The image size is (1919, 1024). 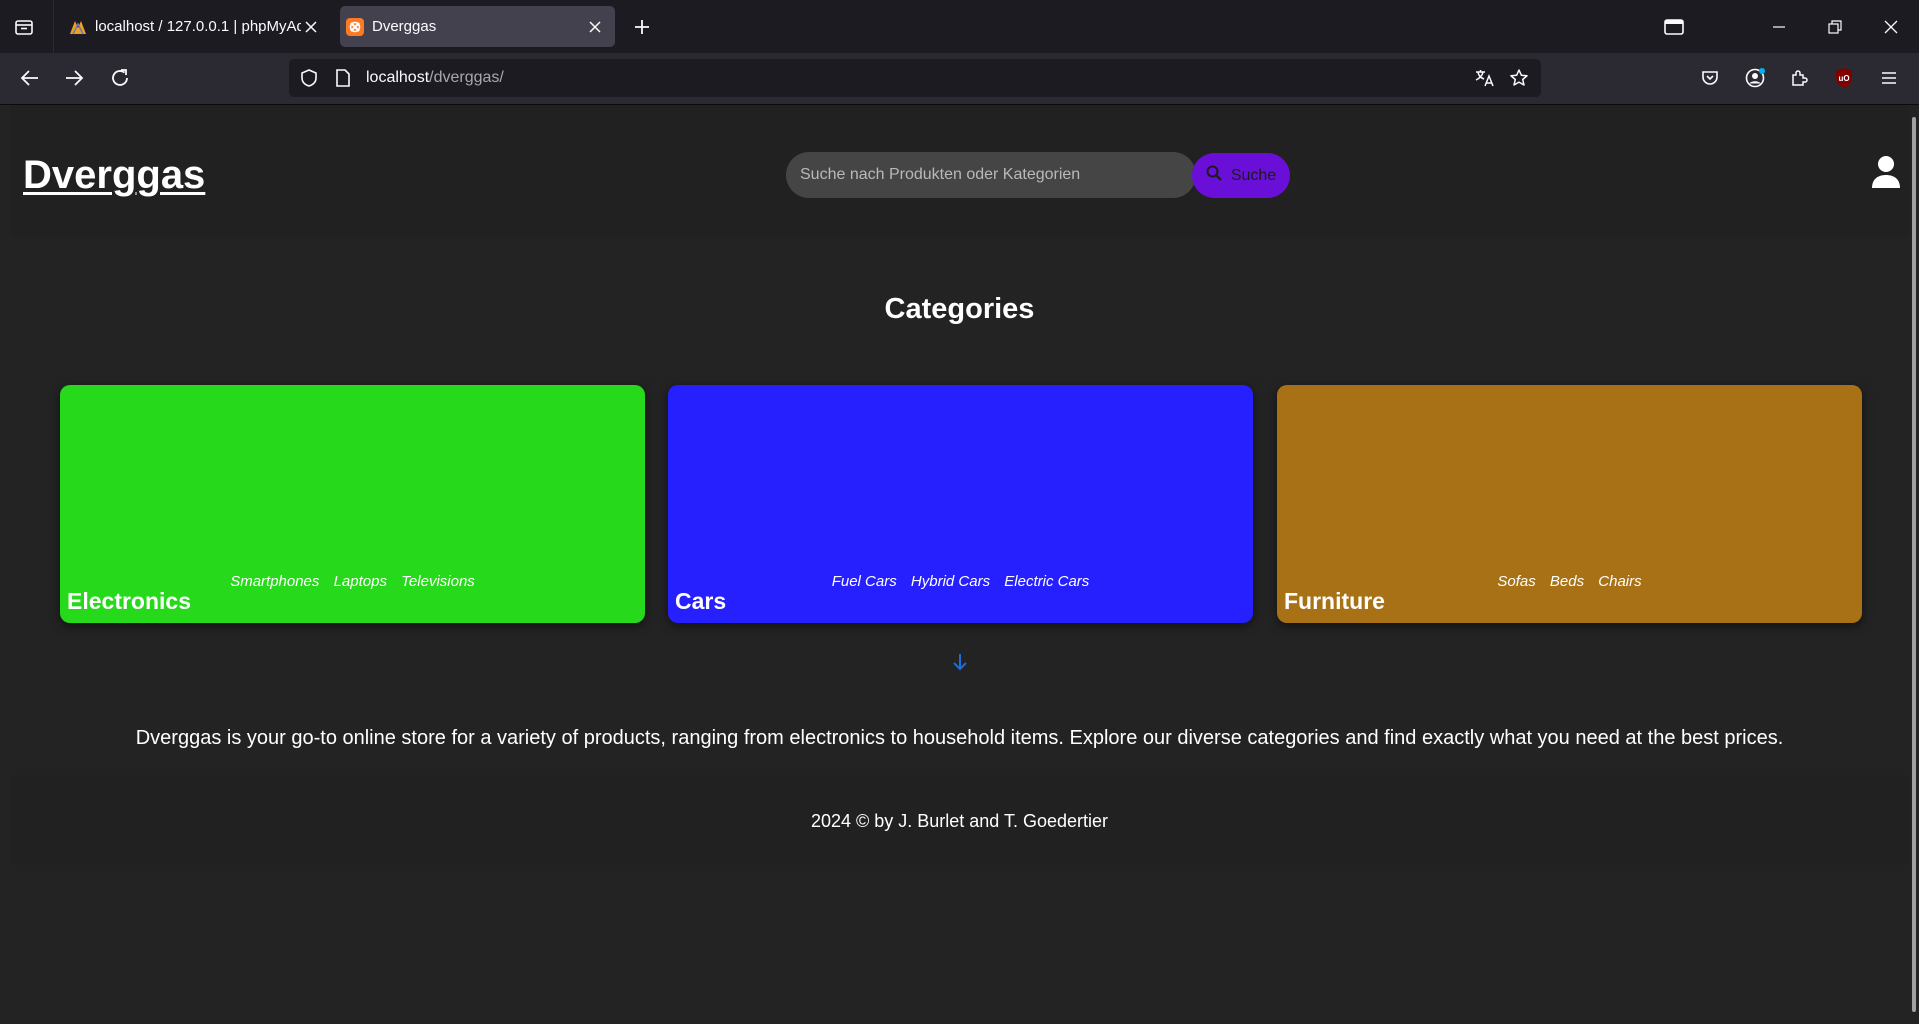 I want to click on pocket-icon, so click(x=1710, y=78).